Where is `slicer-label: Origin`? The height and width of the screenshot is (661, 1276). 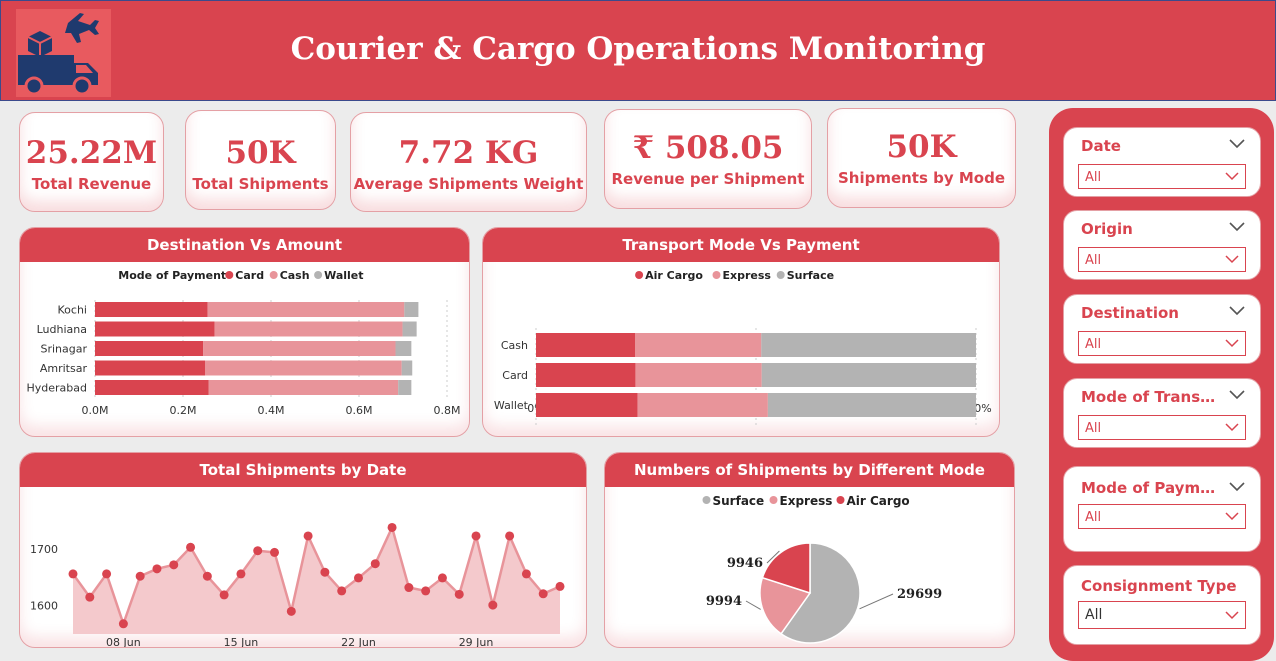 slicer-label: Origin is located at coordinates (1107, 229).